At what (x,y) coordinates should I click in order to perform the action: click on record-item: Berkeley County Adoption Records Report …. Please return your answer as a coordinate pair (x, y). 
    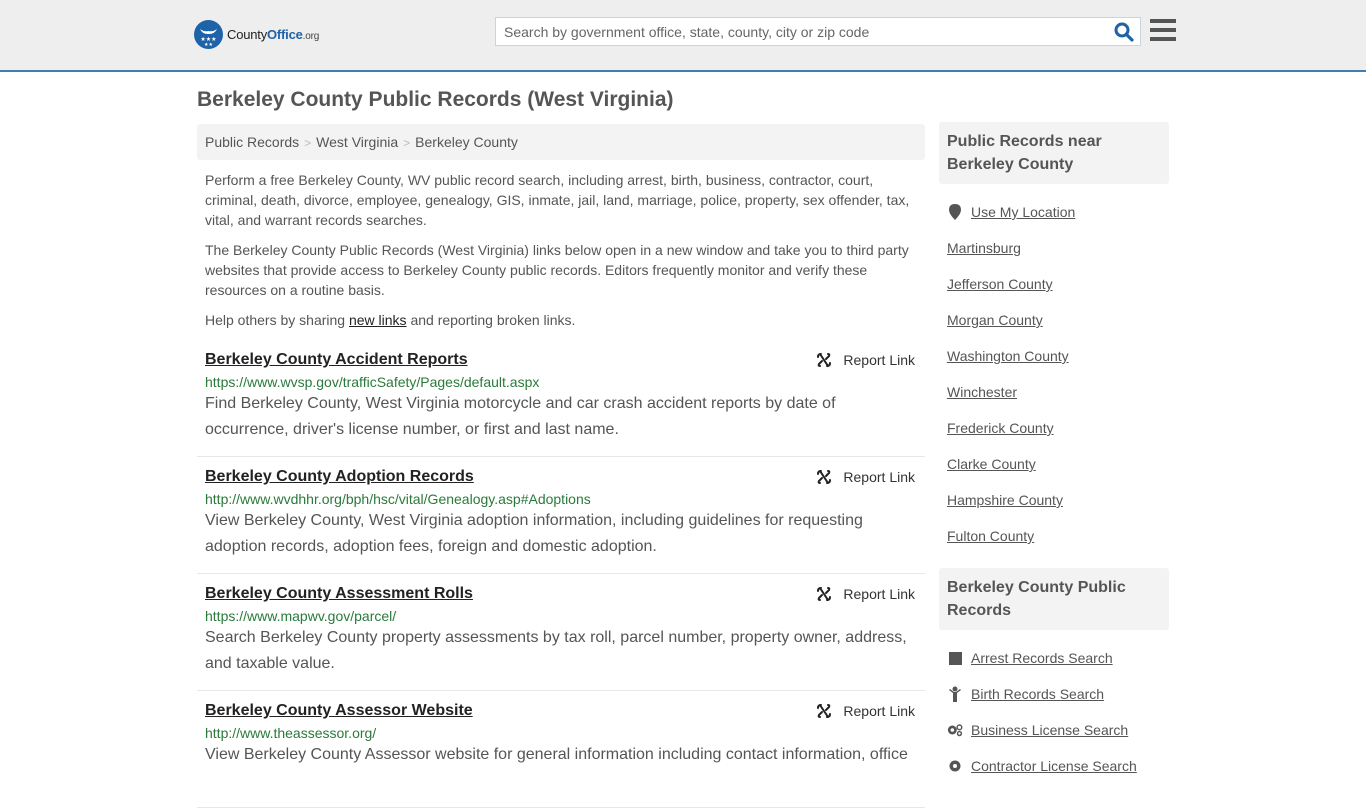
    Looking at the image, I should click on (561, 515).